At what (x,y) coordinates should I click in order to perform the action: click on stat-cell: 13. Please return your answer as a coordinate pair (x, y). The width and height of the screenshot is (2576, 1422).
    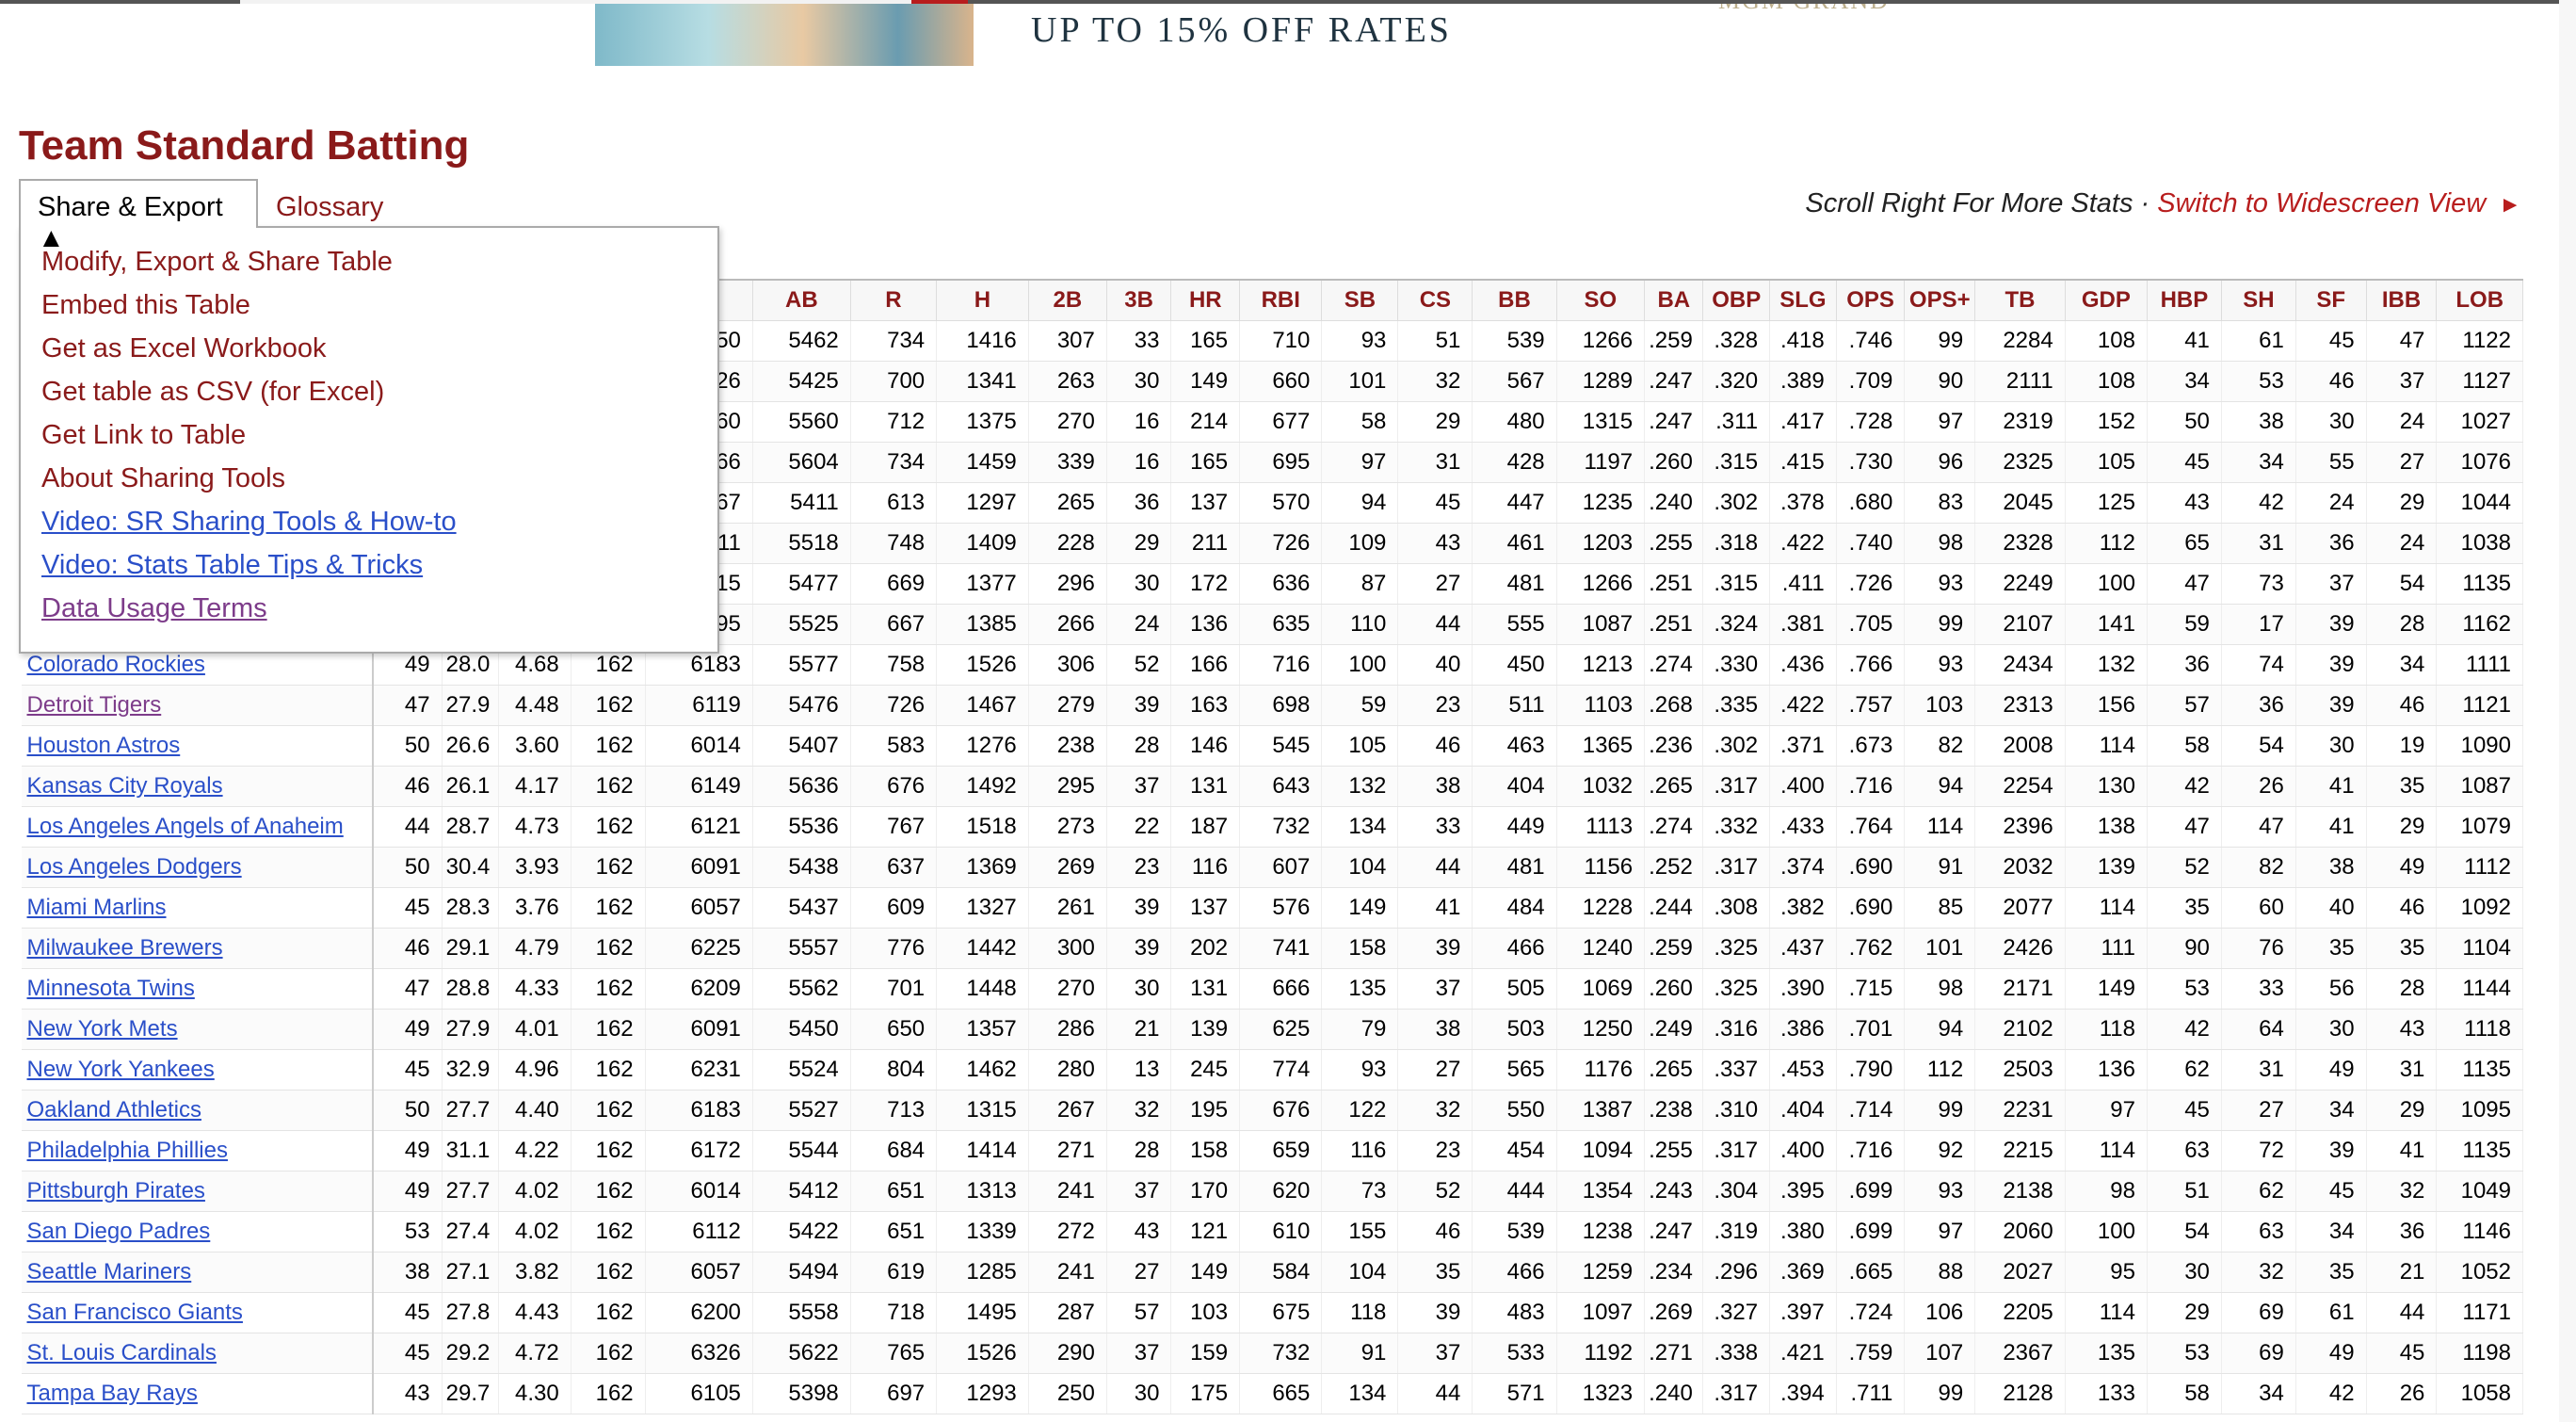
    Looking at the image, I should click on (1139, 1070).